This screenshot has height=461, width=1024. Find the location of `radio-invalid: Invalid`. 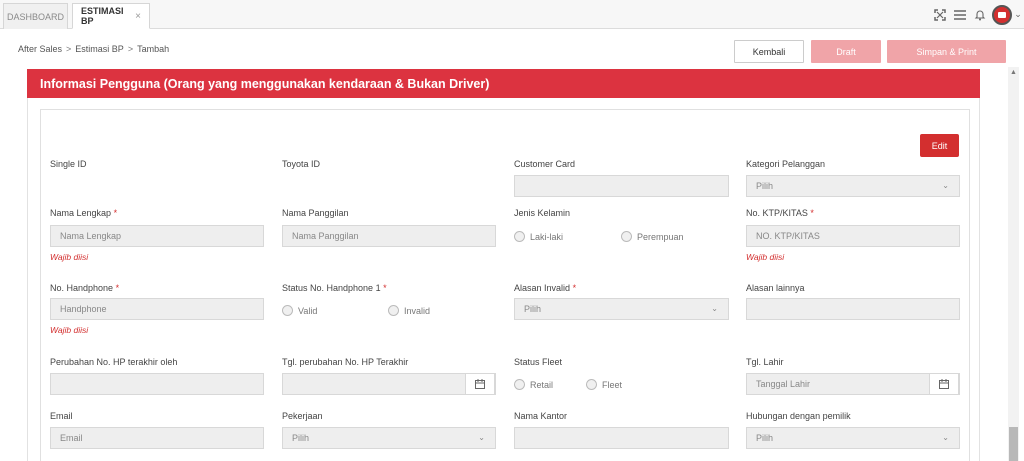

radio-invalid: Invalid is located at coordinates (409, 310).